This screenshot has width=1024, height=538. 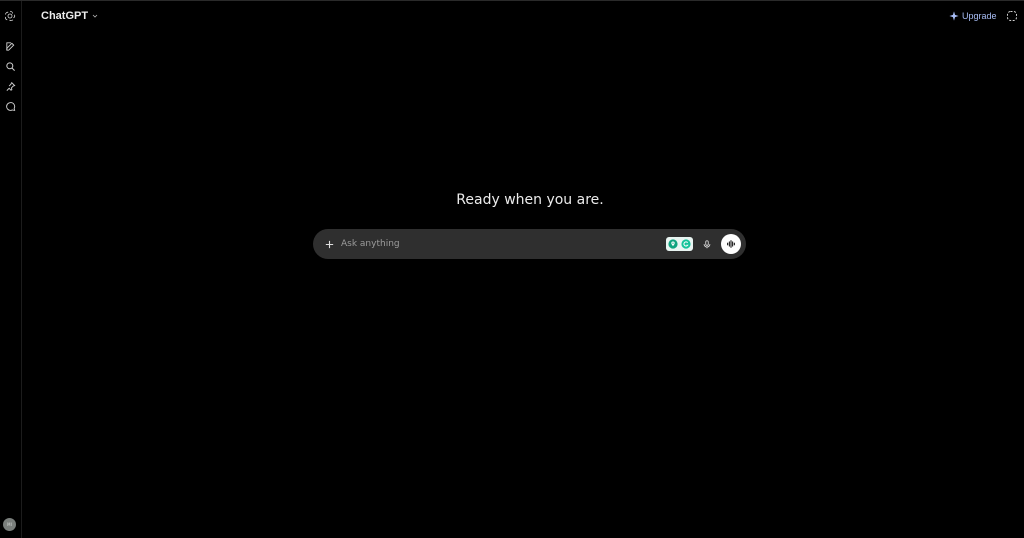 What do you see at coordinates (1012, 16) in the screenshot?
I see `temporary-chat-icon` at bounding box center [1012, 16].